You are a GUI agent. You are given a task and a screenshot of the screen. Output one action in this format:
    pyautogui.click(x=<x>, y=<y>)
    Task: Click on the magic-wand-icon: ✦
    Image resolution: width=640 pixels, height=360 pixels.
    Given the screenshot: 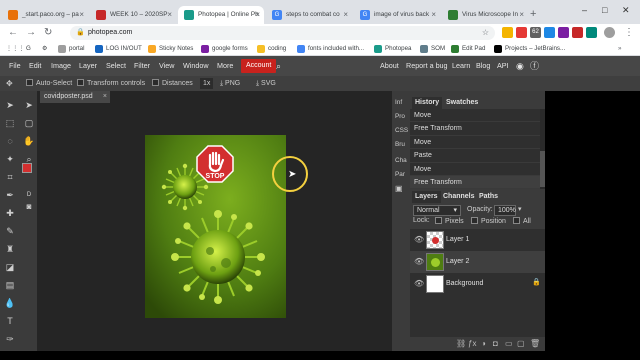 What is the action you would take?
    pyautogui.click(x=10, y=159)
    